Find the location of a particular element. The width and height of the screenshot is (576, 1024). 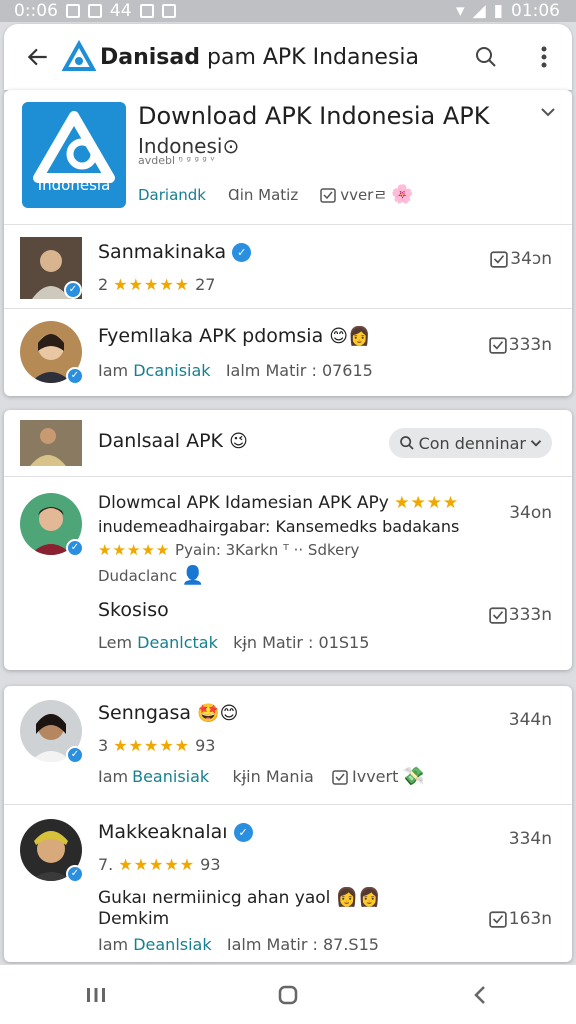

app-action-item: Ɑin Matiz is located at coordinates (263, 195).